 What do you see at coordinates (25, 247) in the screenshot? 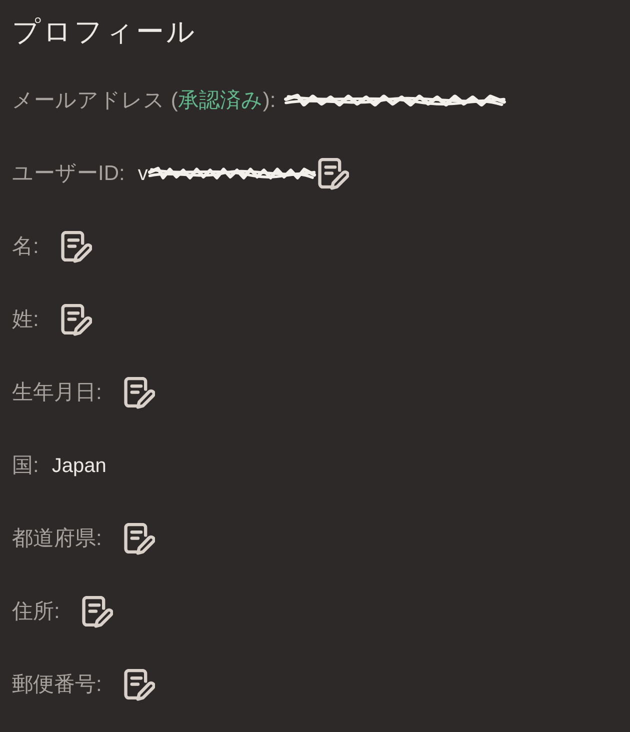
I see `field-label: 名:` at bounding box center [25, 247].